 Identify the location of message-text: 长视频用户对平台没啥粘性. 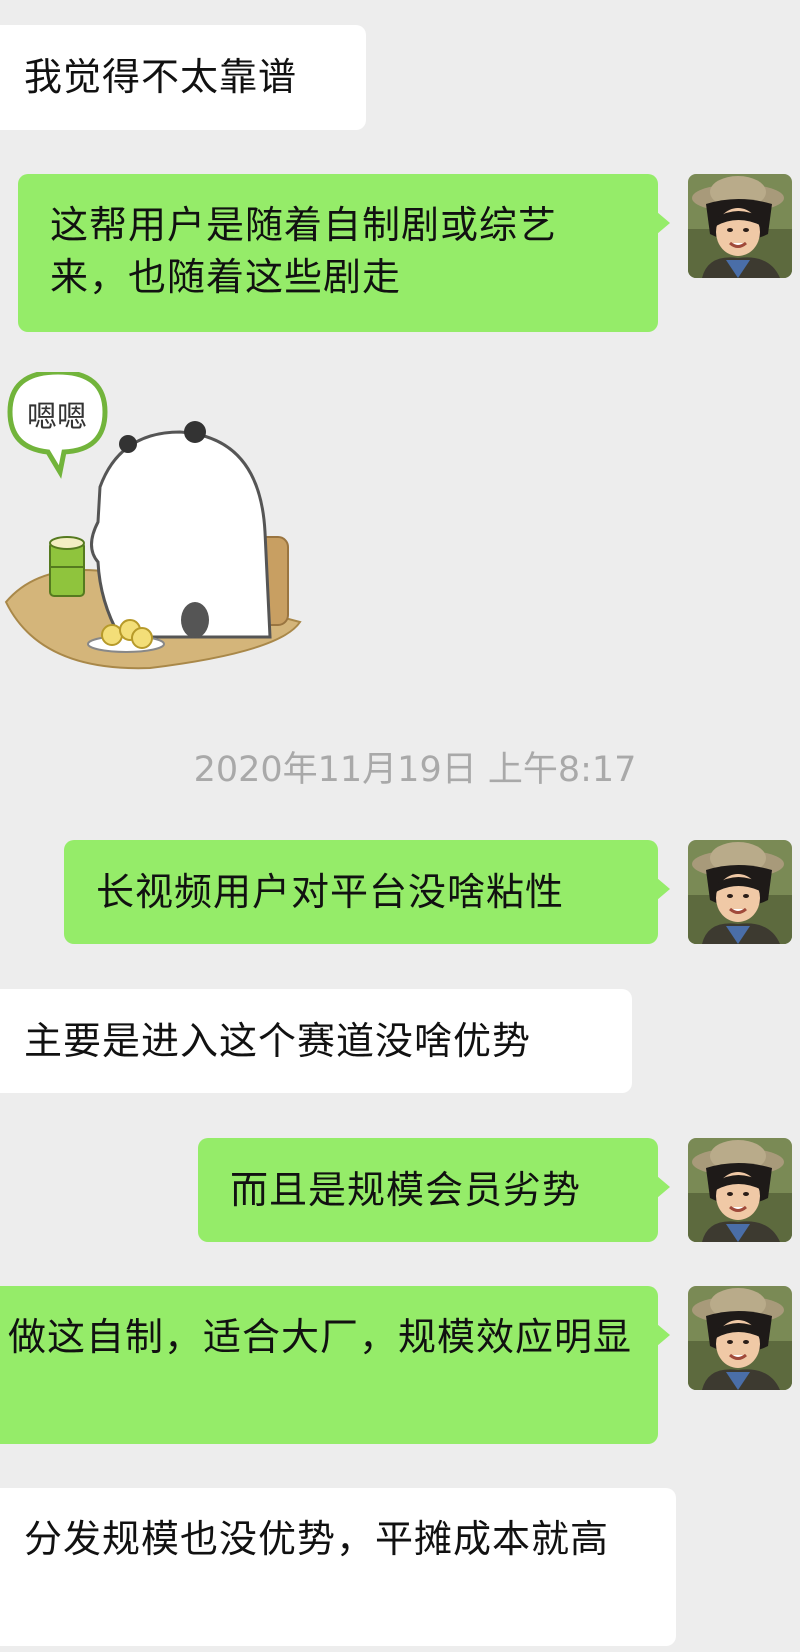
(330, 892).